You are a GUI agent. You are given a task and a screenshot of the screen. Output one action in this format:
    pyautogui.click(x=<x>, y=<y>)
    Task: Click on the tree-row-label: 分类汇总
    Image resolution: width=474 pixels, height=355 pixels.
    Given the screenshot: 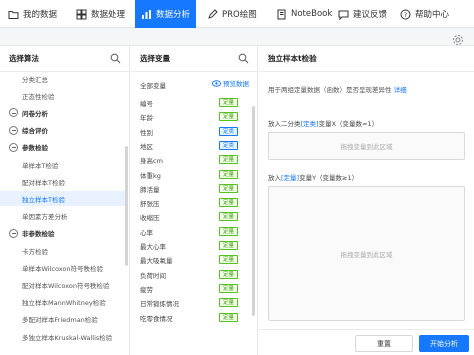 What is the action you would take?
    pyautogui.click(x=35, y=79)
    